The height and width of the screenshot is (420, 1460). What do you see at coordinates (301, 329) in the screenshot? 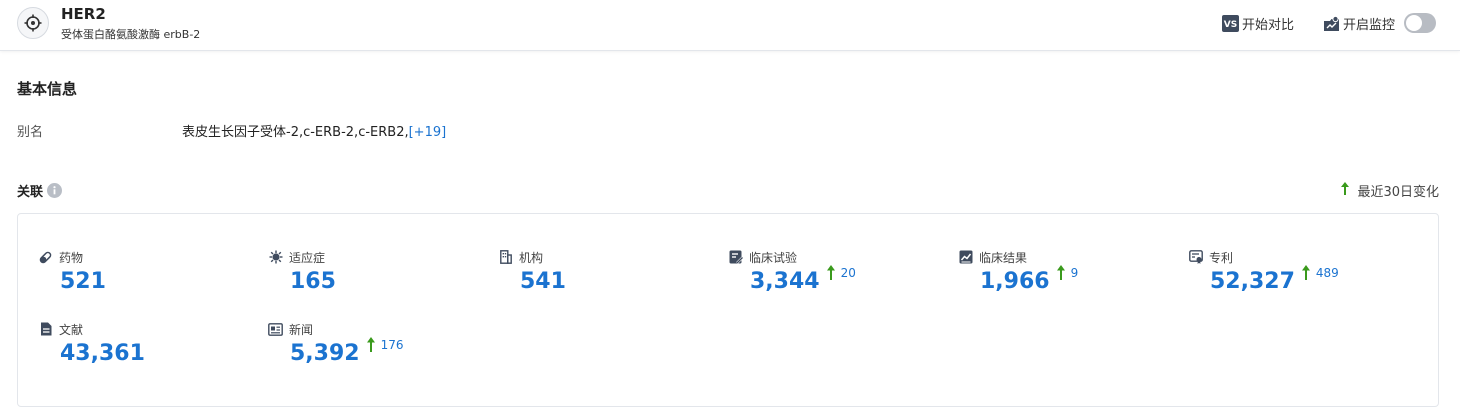
I see `stat-label: 新闻` at bounding box center [301, 329].